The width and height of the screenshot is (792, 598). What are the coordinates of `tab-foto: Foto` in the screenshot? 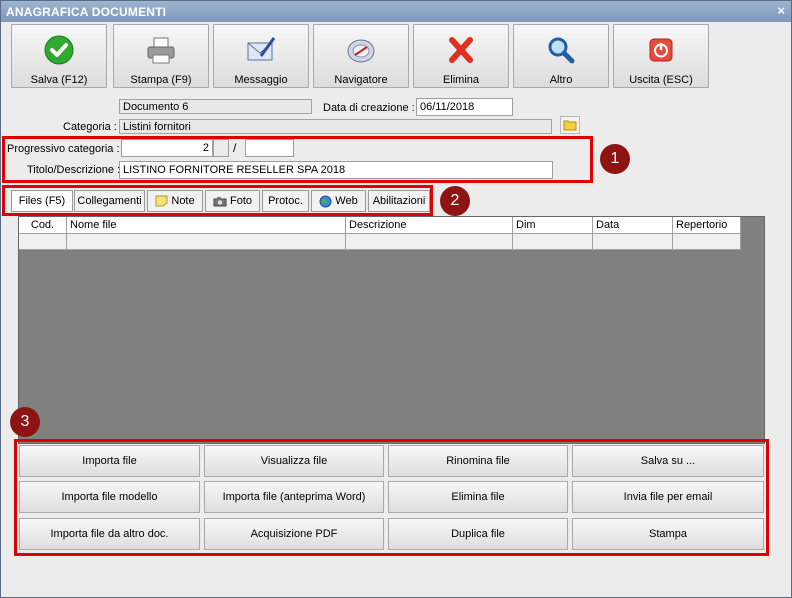 It's located at (232, 201).